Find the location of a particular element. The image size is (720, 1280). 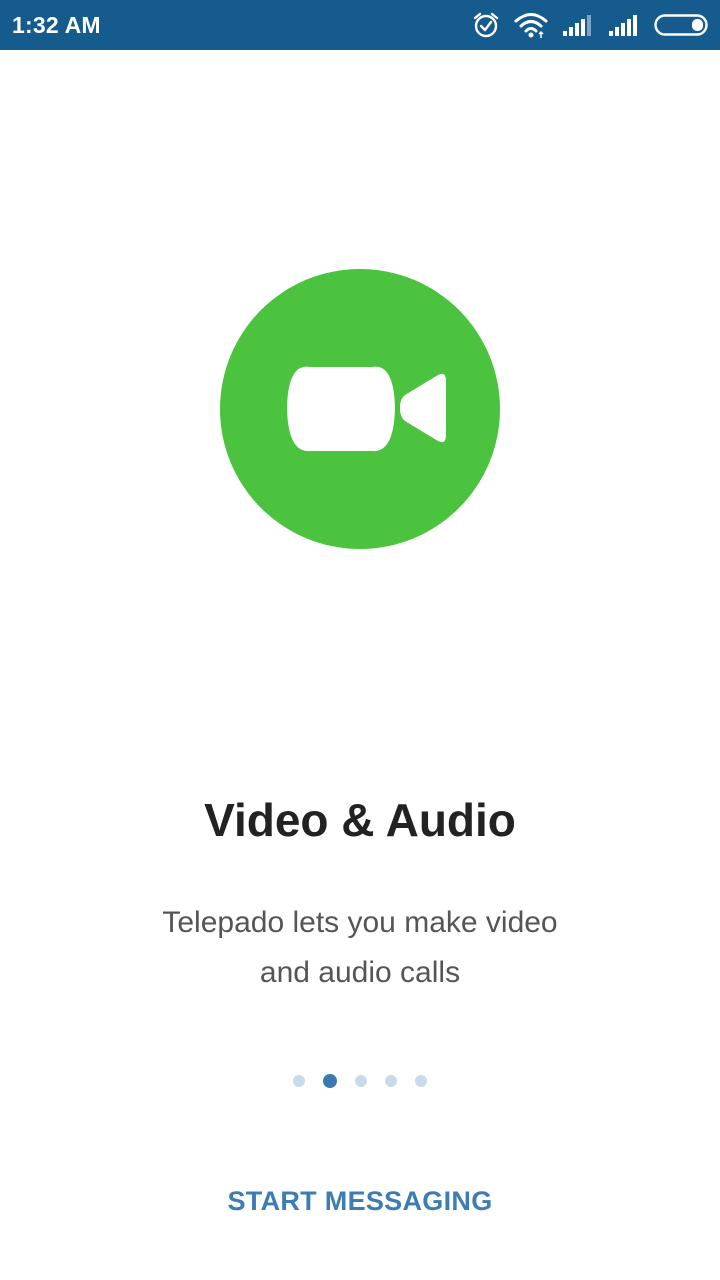

description-line: and audio calls is located at coordinates (360, 972).